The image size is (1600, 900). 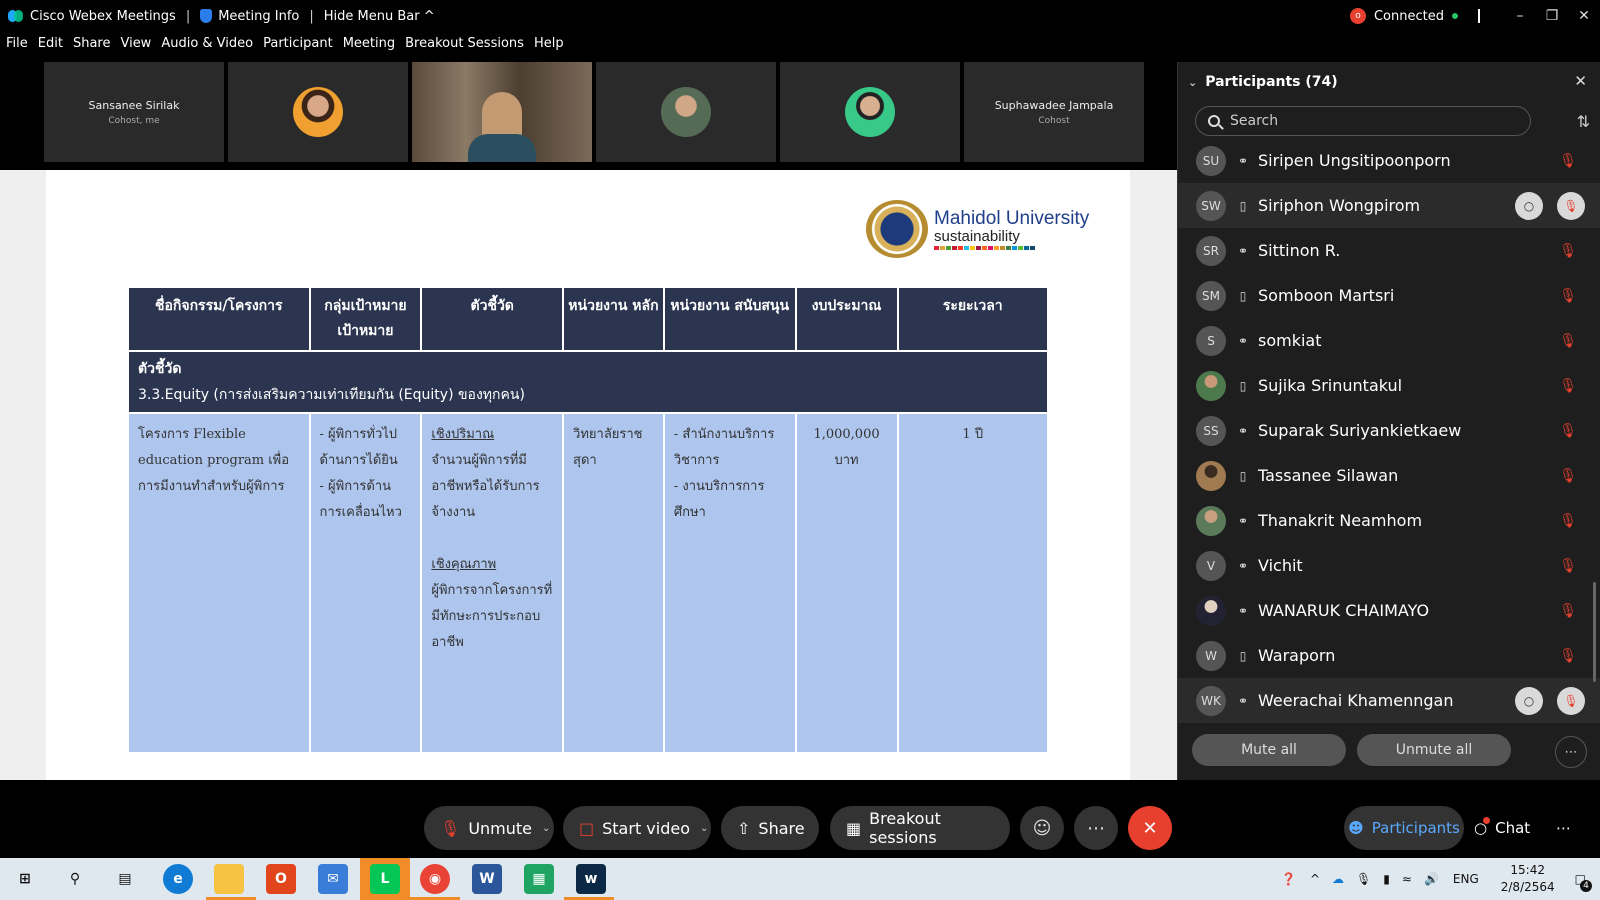 I want to click on list-item: W ▯ Waraporn 🎙, so click(x=1389, y=655).